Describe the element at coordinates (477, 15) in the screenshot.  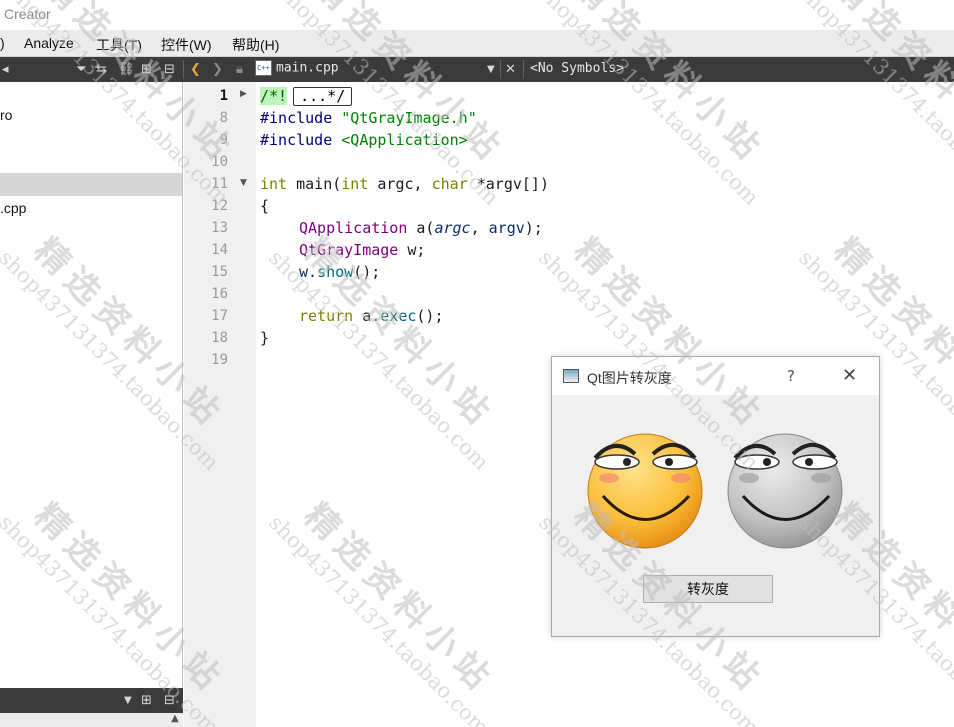
I see `title-bar: Creator` at that location.